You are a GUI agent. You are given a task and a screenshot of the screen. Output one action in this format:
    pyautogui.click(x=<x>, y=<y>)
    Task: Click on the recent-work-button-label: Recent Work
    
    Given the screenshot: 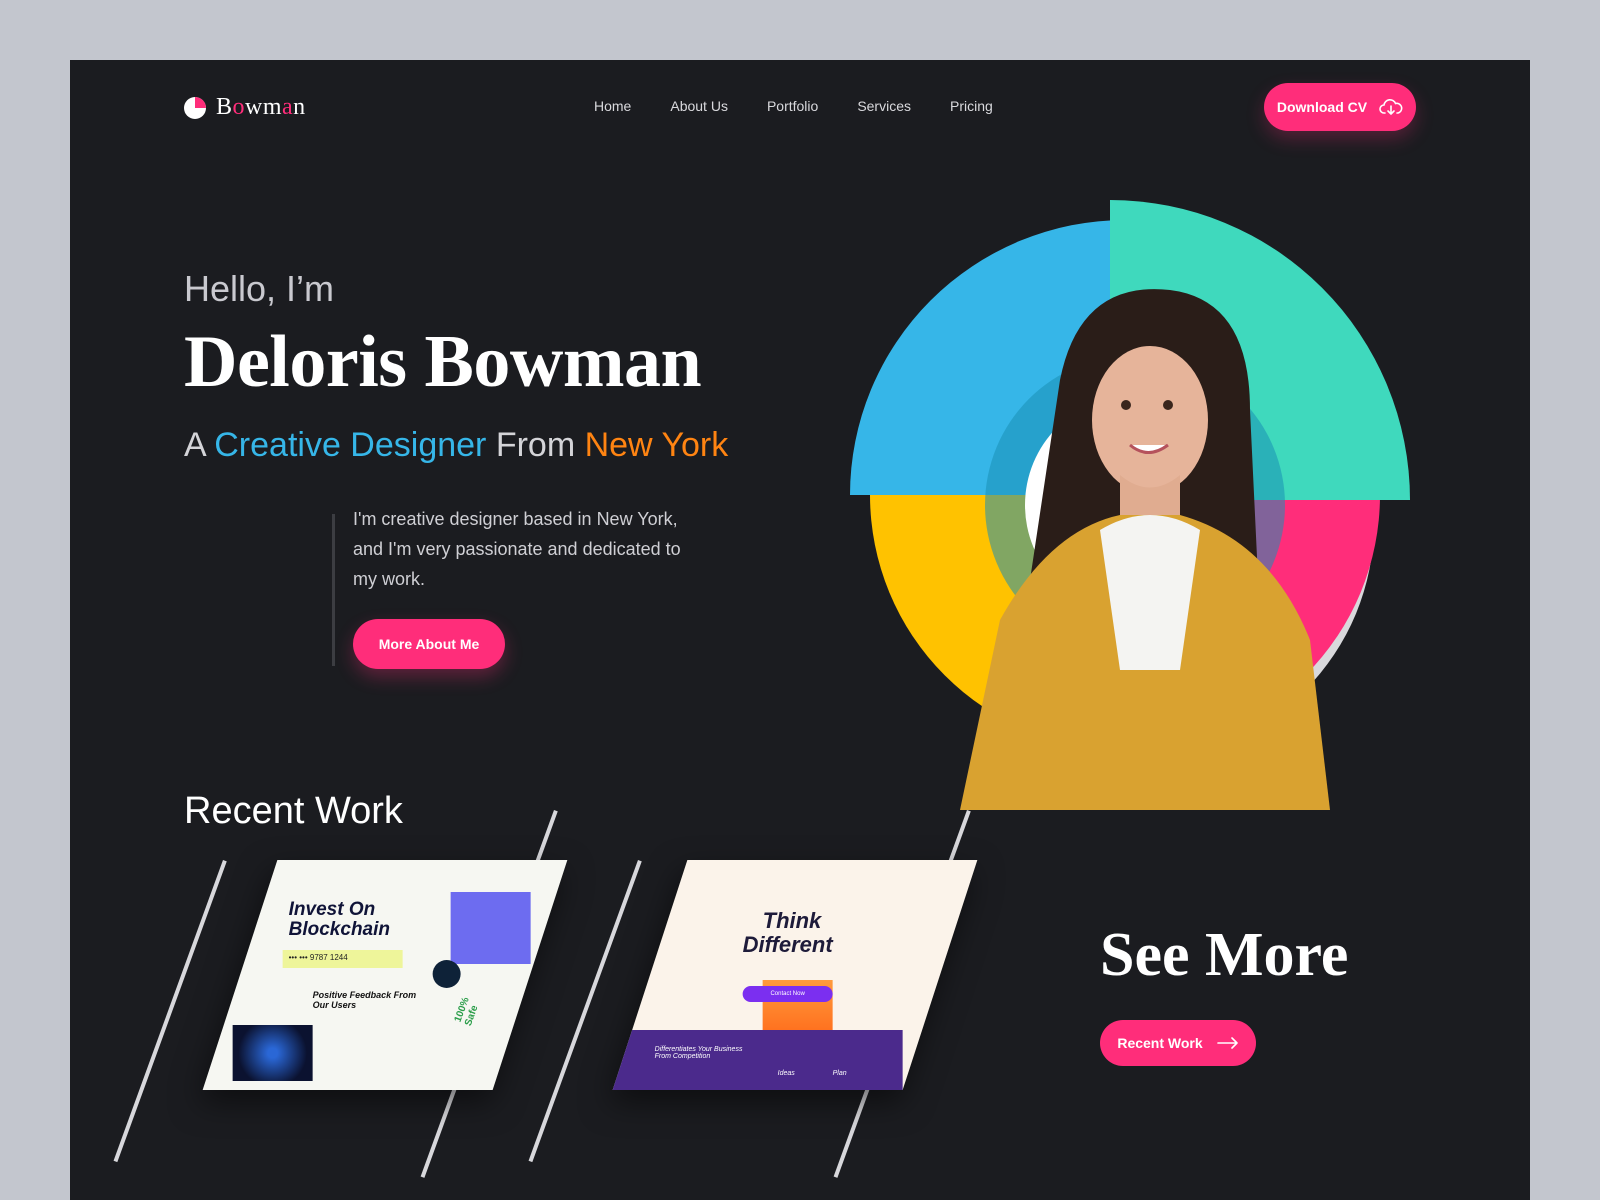 What is the action you would take?
    pyautogui.click(x=1160, y=1043)
    